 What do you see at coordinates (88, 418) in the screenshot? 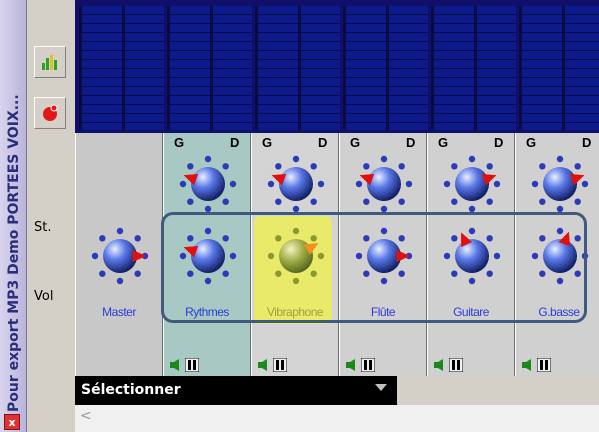
I see `scroll-left-button: <` at bounding box center [88, 418].